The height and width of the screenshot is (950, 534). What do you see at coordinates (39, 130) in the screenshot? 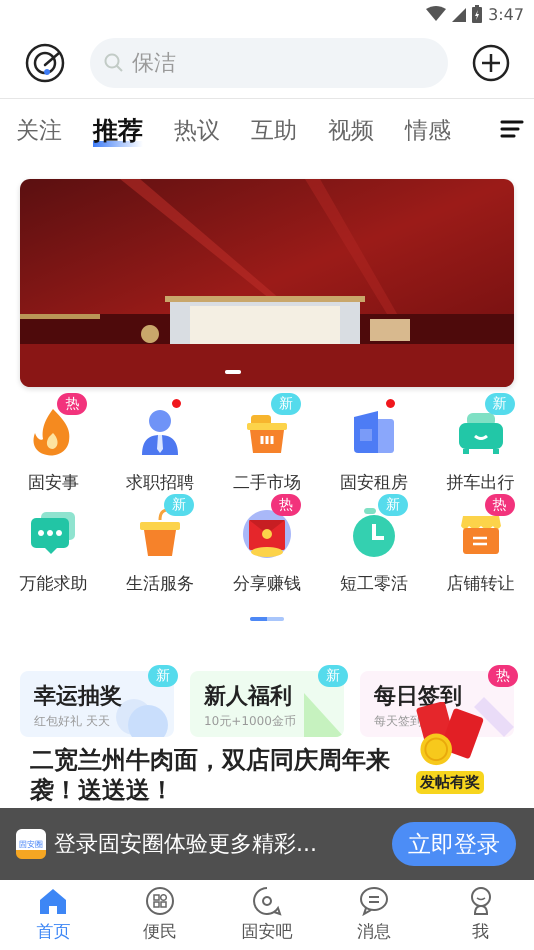
I see `category-tab: 关注` at bounding box center [39, 130].